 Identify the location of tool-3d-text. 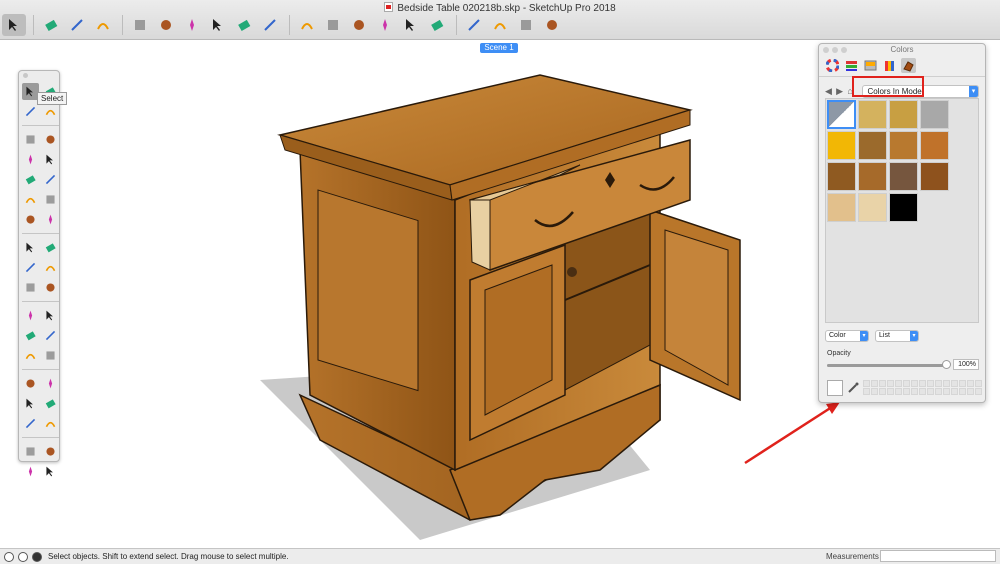
(50, 355).